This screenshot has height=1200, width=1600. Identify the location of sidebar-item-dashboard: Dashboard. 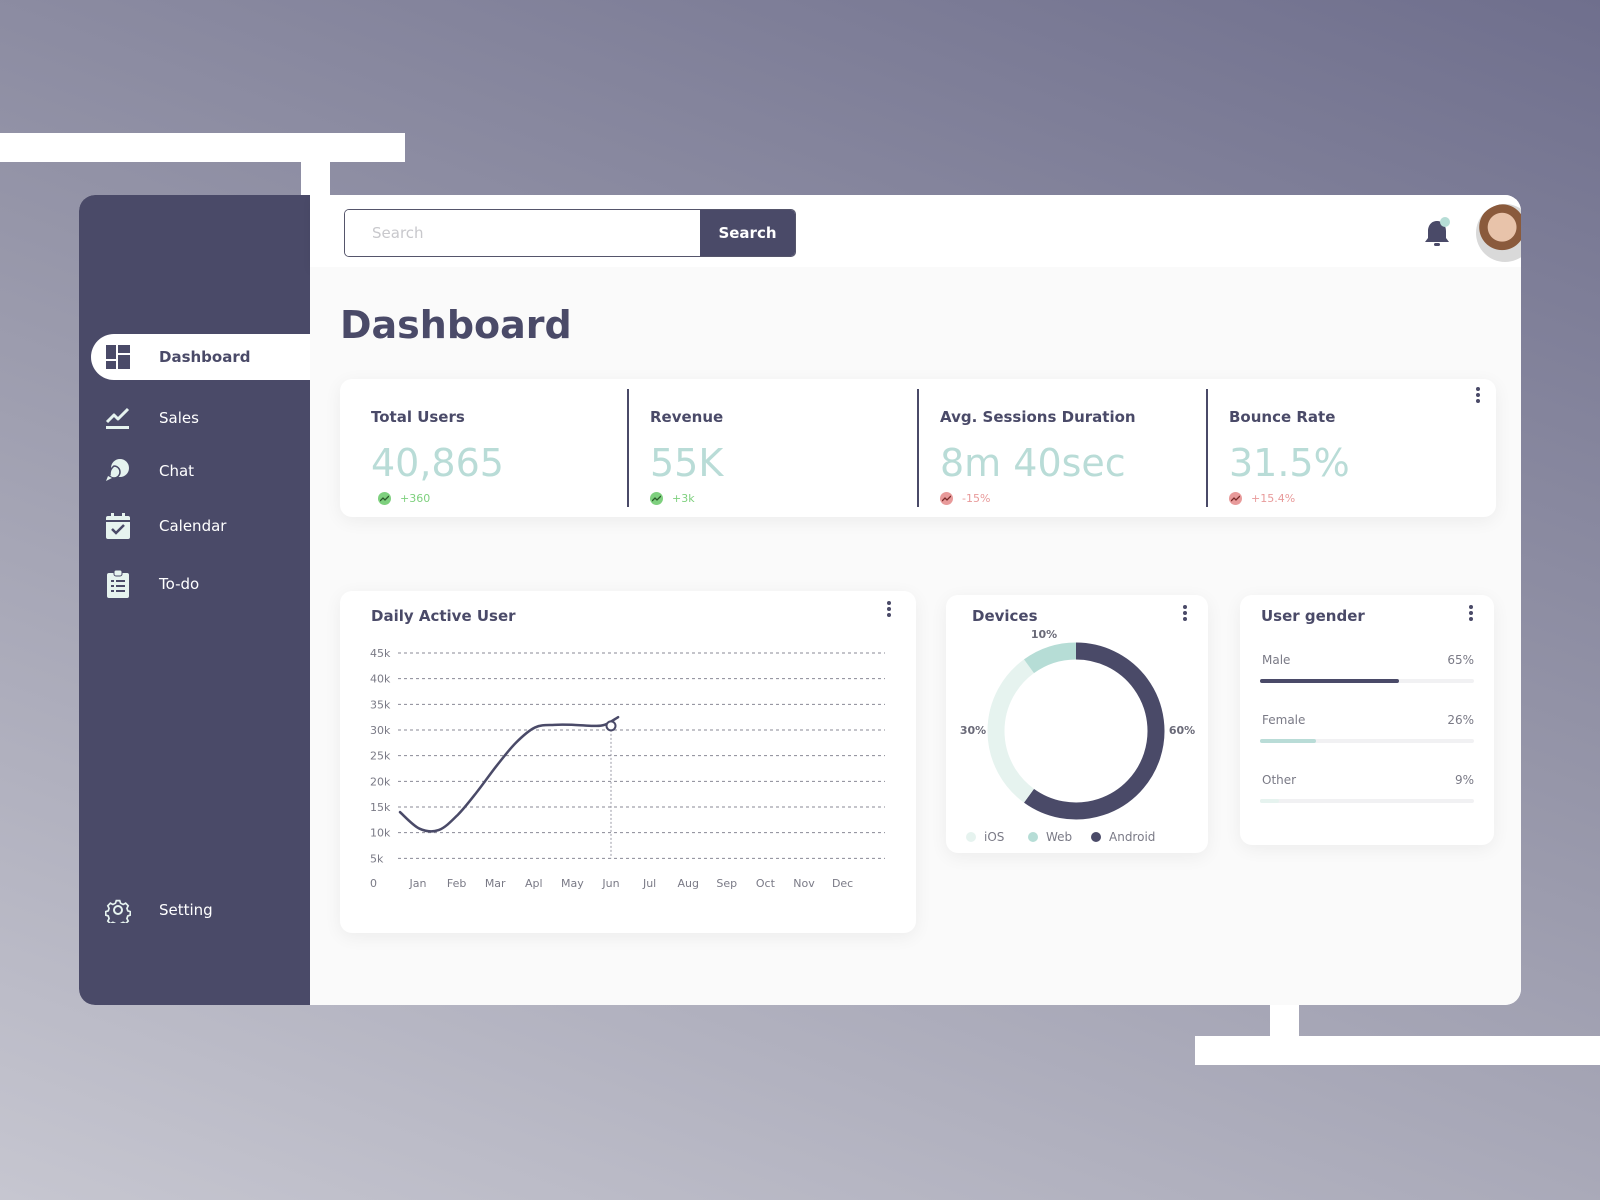
(200, 357).